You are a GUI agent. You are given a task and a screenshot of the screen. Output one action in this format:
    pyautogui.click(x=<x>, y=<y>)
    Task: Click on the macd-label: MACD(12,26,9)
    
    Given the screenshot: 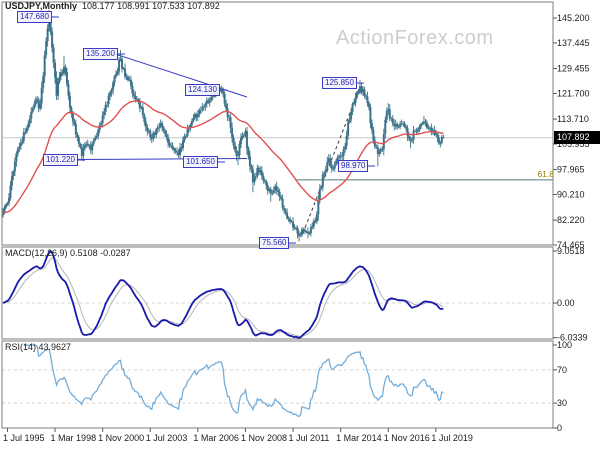 What is the action you would take?
    pyautogui.click(x=36, y=253)
    